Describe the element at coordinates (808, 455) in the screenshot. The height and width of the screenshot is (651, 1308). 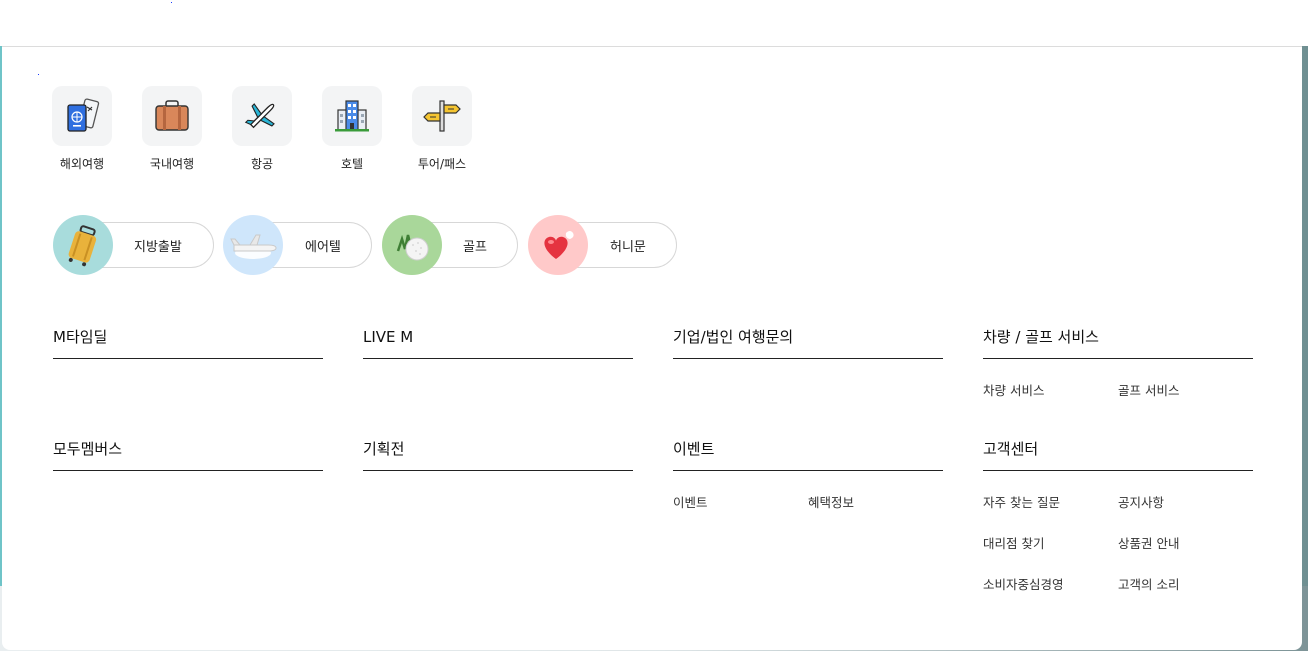
I see `section-title: 이벤트` at that location.